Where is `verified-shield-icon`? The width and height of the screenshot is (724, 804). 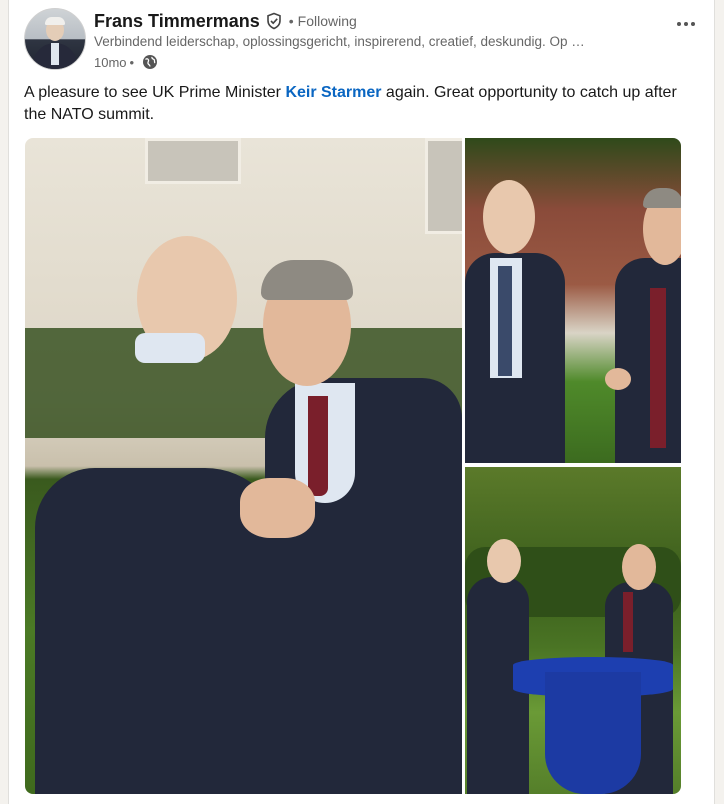 verified-shield-icon is located at coordinates (274, 21).